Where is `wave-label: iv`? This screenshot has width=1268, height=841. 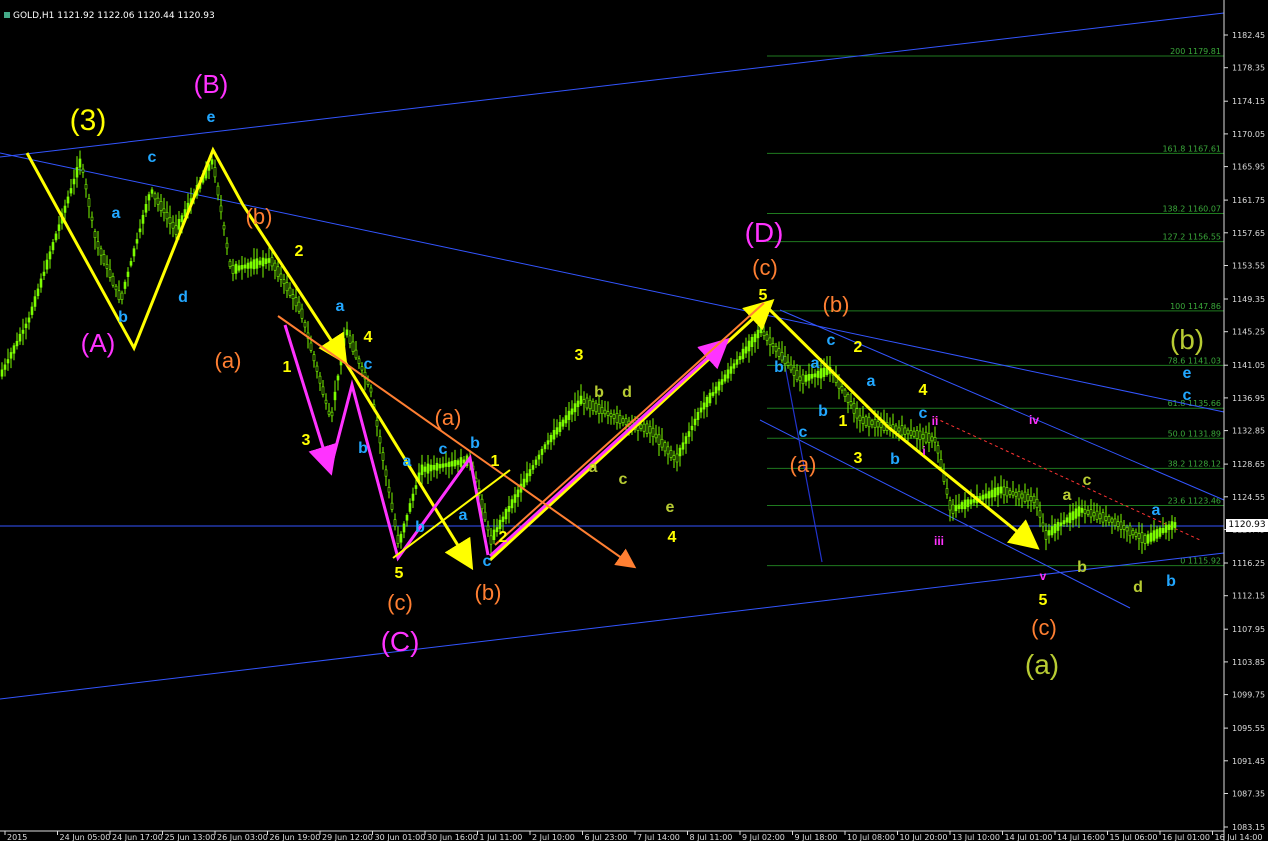
wave-label: iv is located at coordinates (1034, 420).